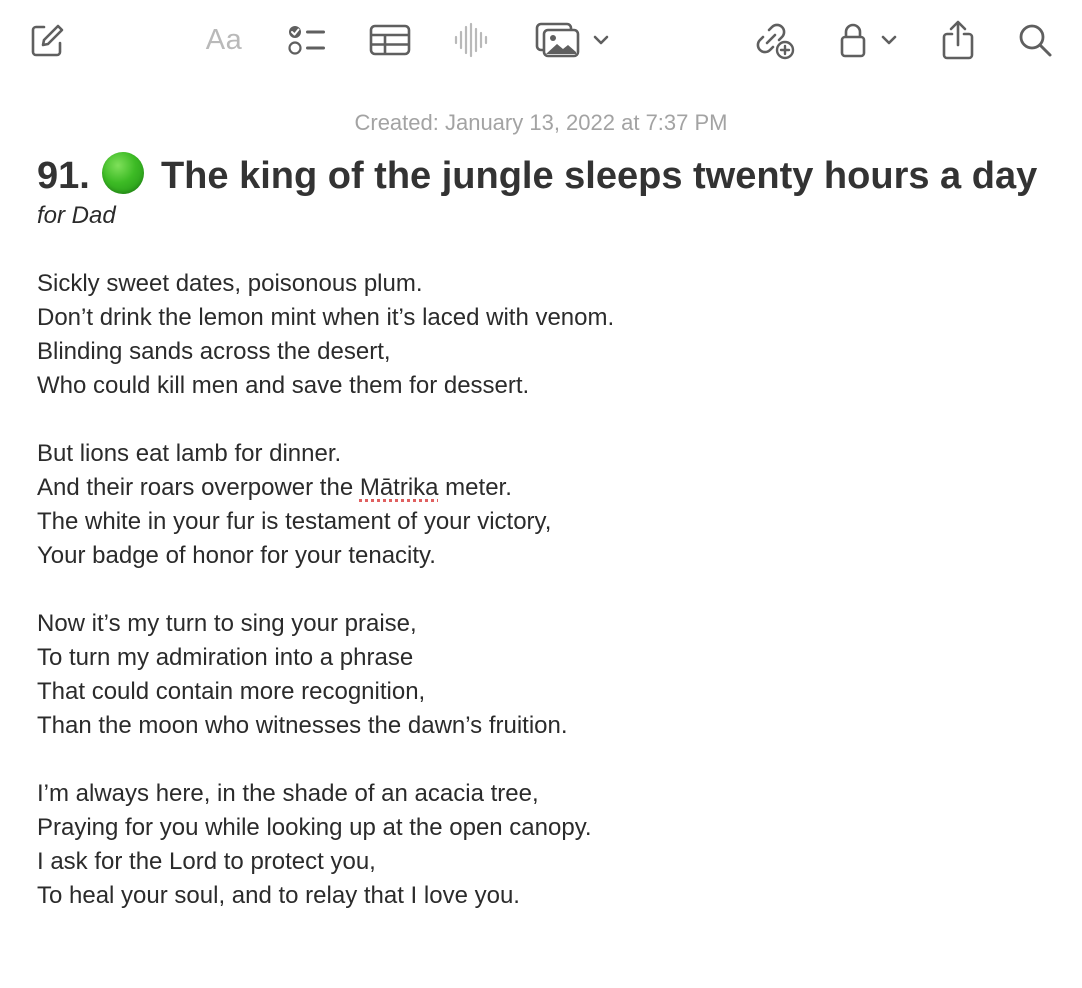 The image size is (1082, 988). Describe the element at coordinates (123, 173) in the screenshot. I see `green-circle-emoji` at that location.